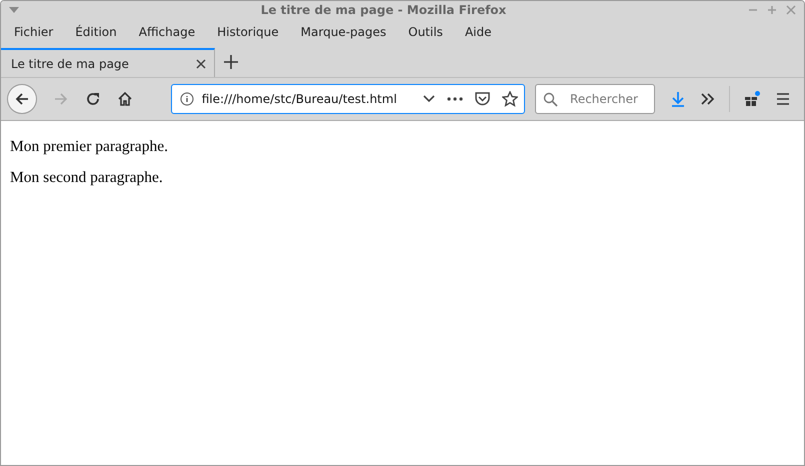  Describe the element at coordinates (108, 62) in the screenshot. I see `browser-tab: Le titre de ma page` at that location.